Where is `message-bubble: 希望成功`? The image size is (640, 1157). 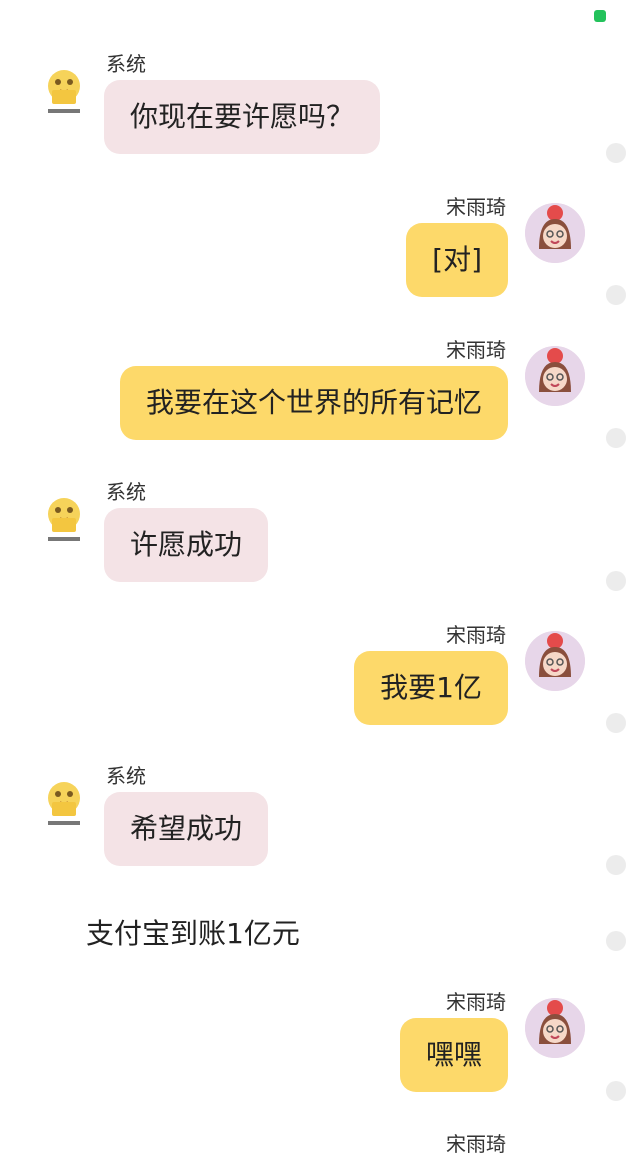 message-bubble: 希望成功 is located at coordinates (186, 829).